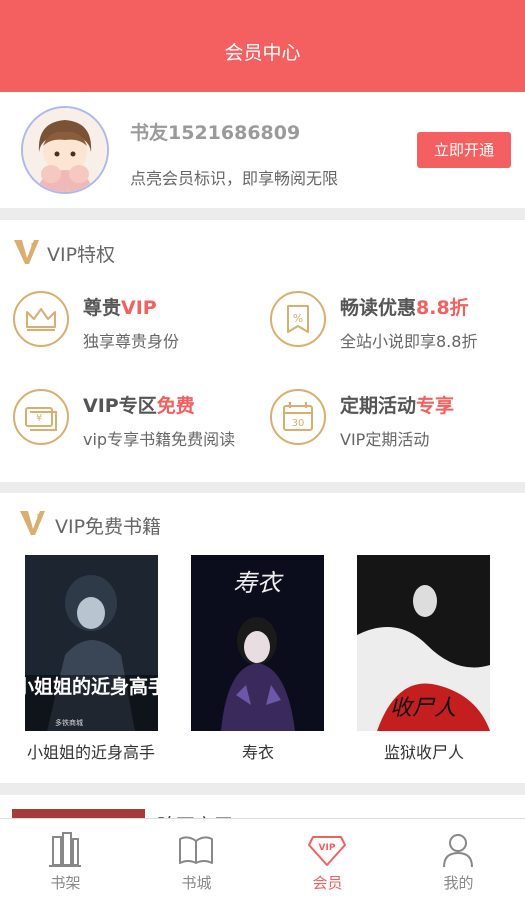  I want to click on open-book-icon, so click(196, 850).